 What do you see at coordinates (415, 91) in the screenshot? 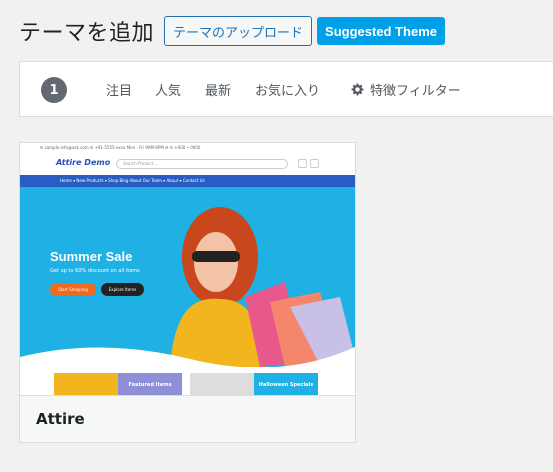
I see `feature-filter-label: 特徴フィルター` at bounding box center [415, 91].